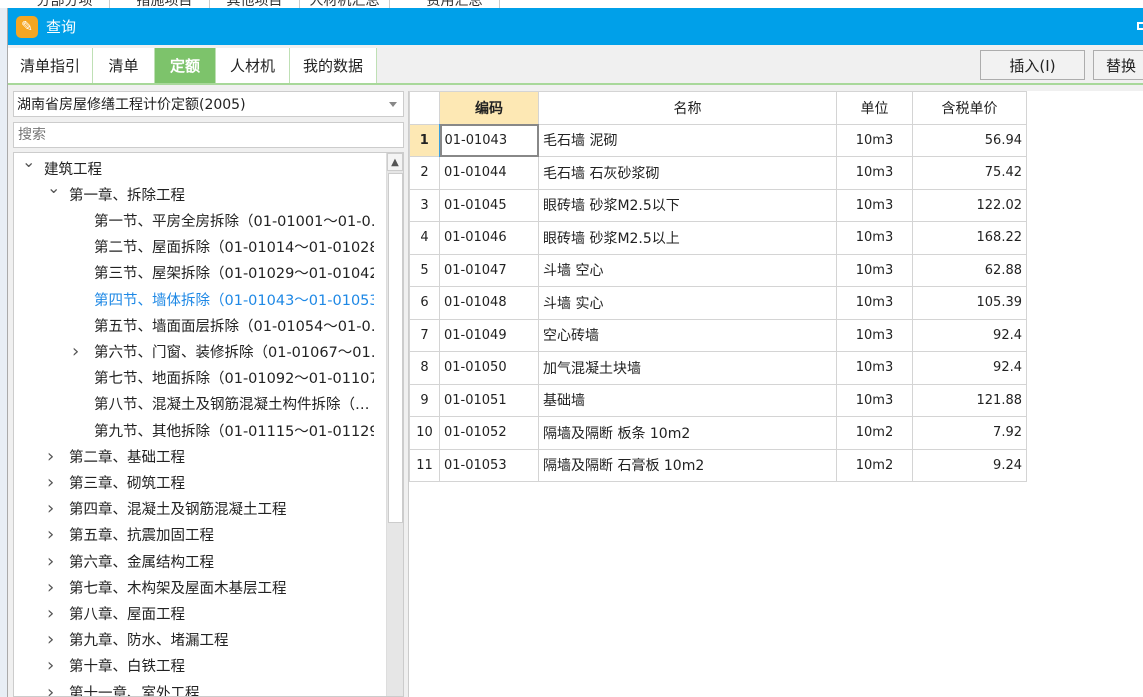 The image size is (1143, 697). I want to click on row-number: 4, so click(424, 238).